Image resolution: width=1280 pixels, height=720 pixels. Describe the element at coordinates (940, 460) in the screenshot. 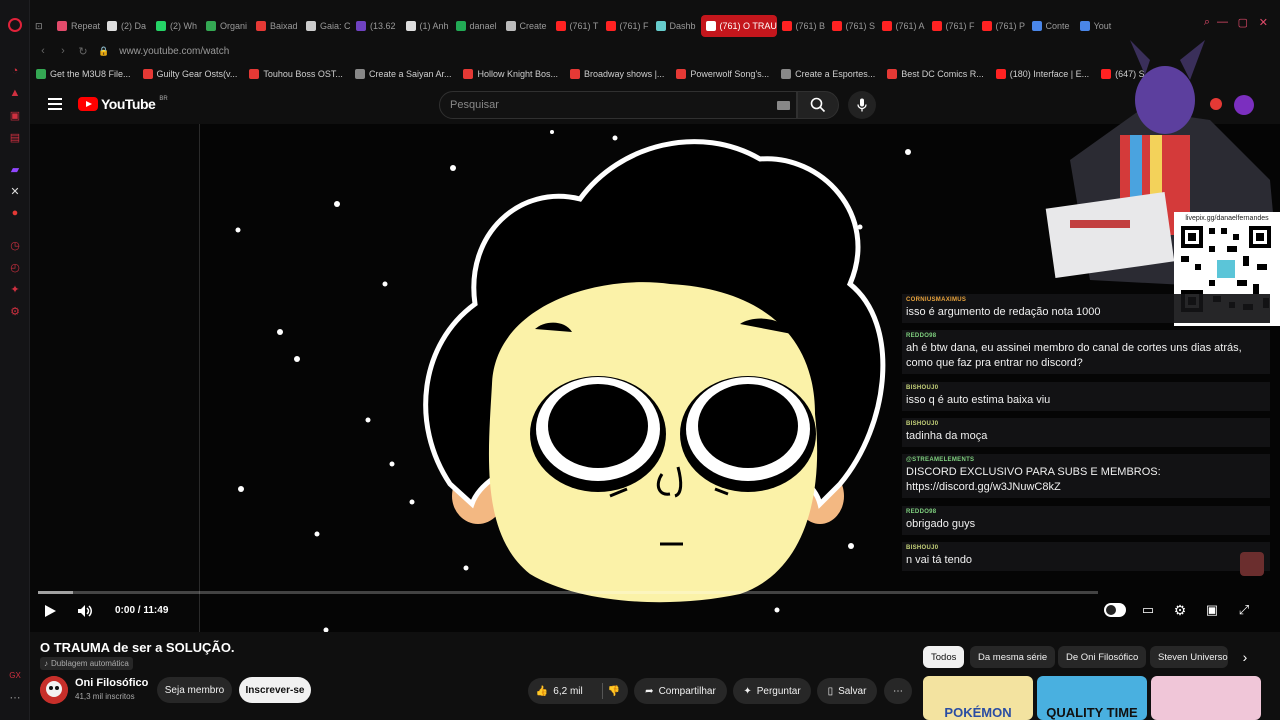

I see `chat-username: @STREAMELEMENTS` at that location.